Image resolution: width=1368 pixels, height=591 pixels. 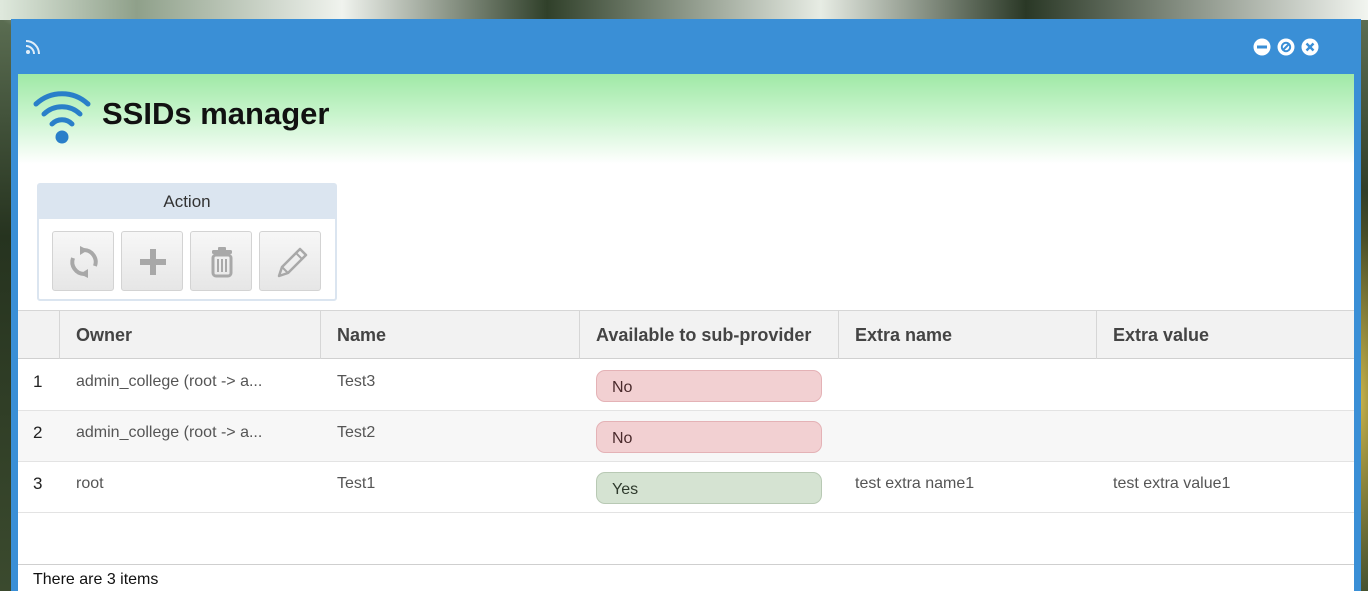 I want to click on page-title: SSIDs manager, so click(x=216, y=113).